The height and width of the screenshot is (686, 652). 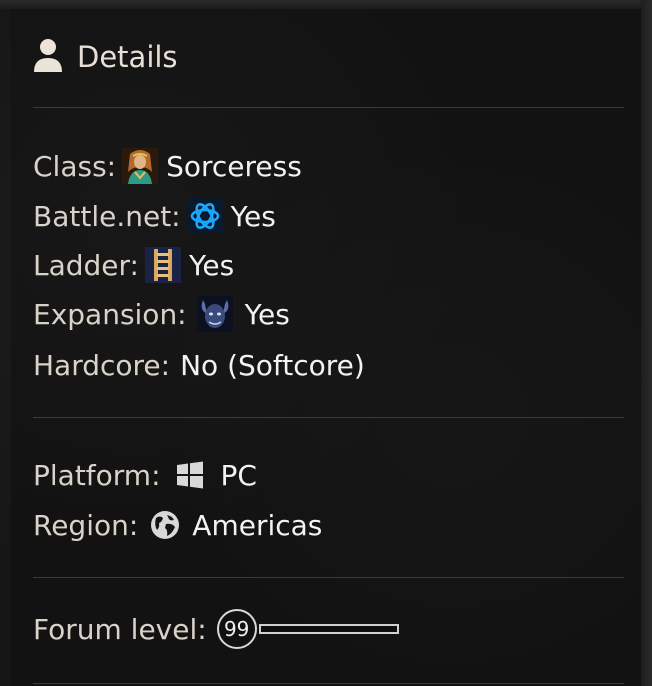 What do you see at coordinates (107, 216) in the screenshot?
I see `battlenet-label: Battle.net:` at bounding box center [107, 216].